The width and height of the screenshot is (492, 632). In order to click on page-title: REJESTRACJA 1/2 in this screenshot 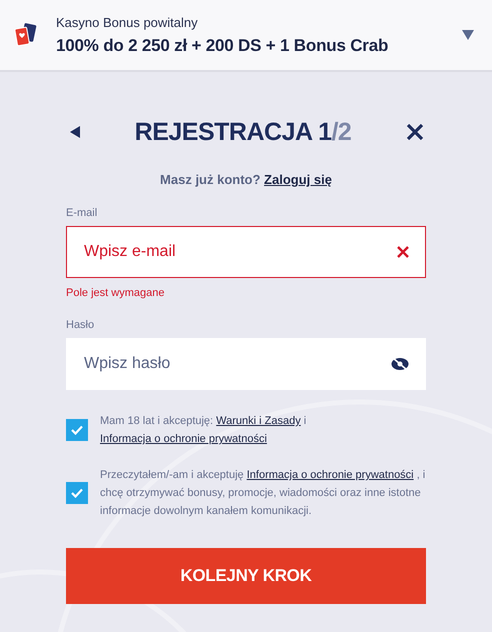, I will do `click(243, 132)`.